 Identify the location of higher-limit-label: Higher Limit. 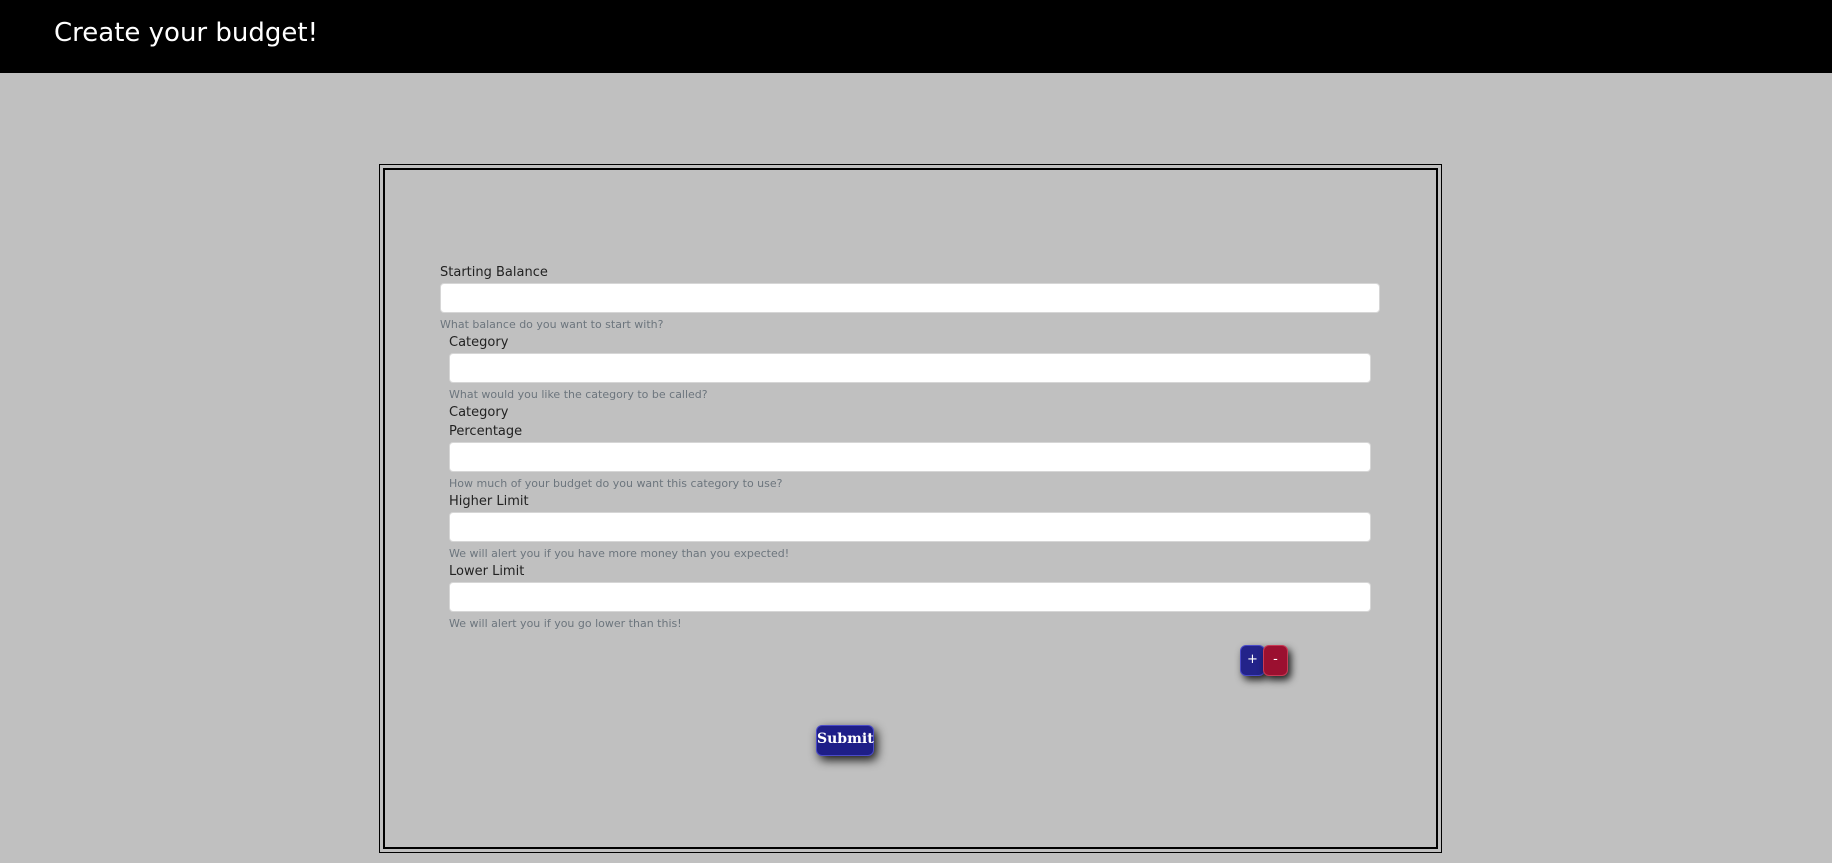
(489, 501).